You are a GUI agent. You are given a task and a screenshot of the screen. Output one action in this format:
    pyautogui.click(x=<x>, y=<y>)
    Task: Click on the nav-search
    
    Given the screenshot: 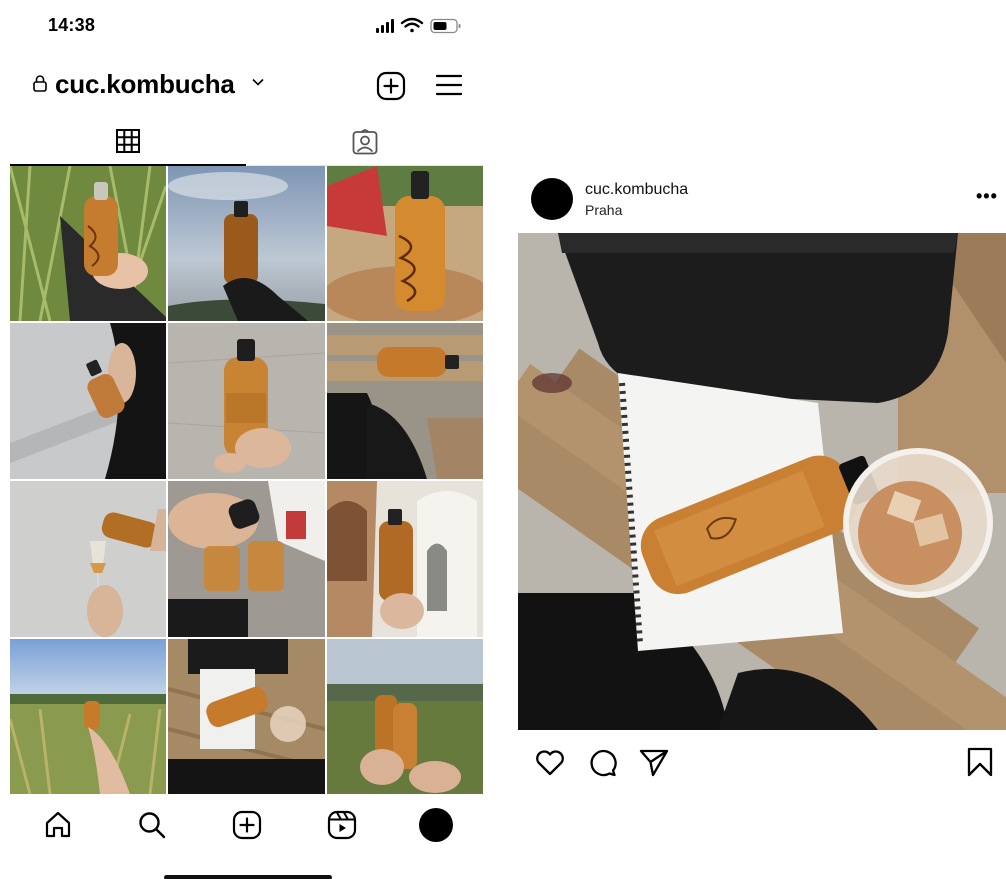 What is the action you would take?
    pyautogui.click(x=152, y=825)
    